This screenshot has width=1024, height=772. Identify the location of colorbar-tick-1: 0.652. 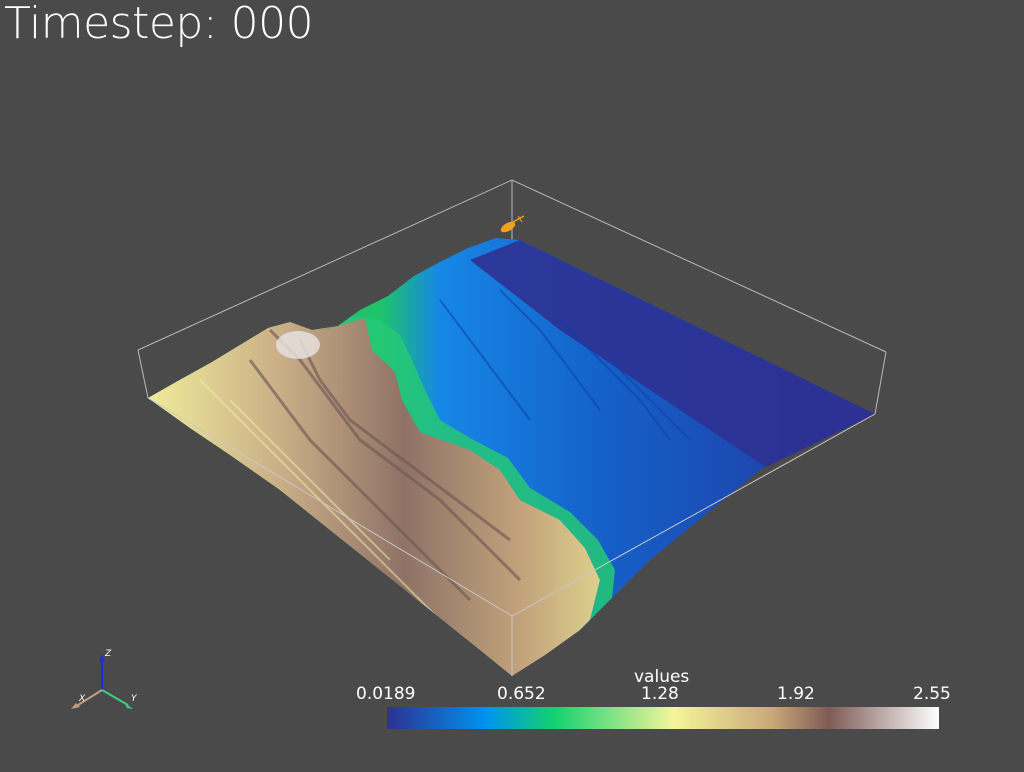
(521, 694).